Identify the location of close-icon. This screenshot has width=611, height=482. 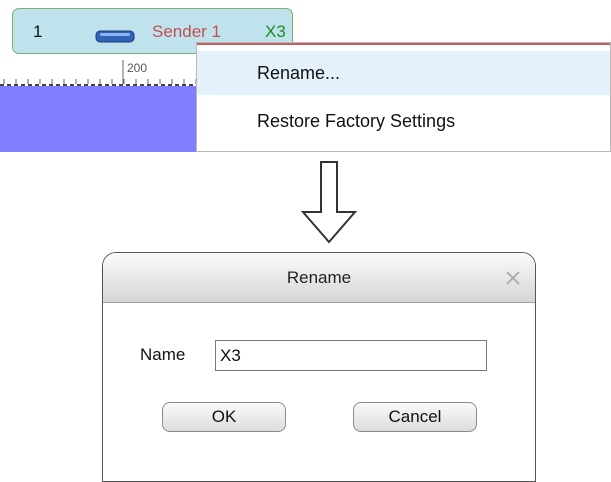
(513, 278).